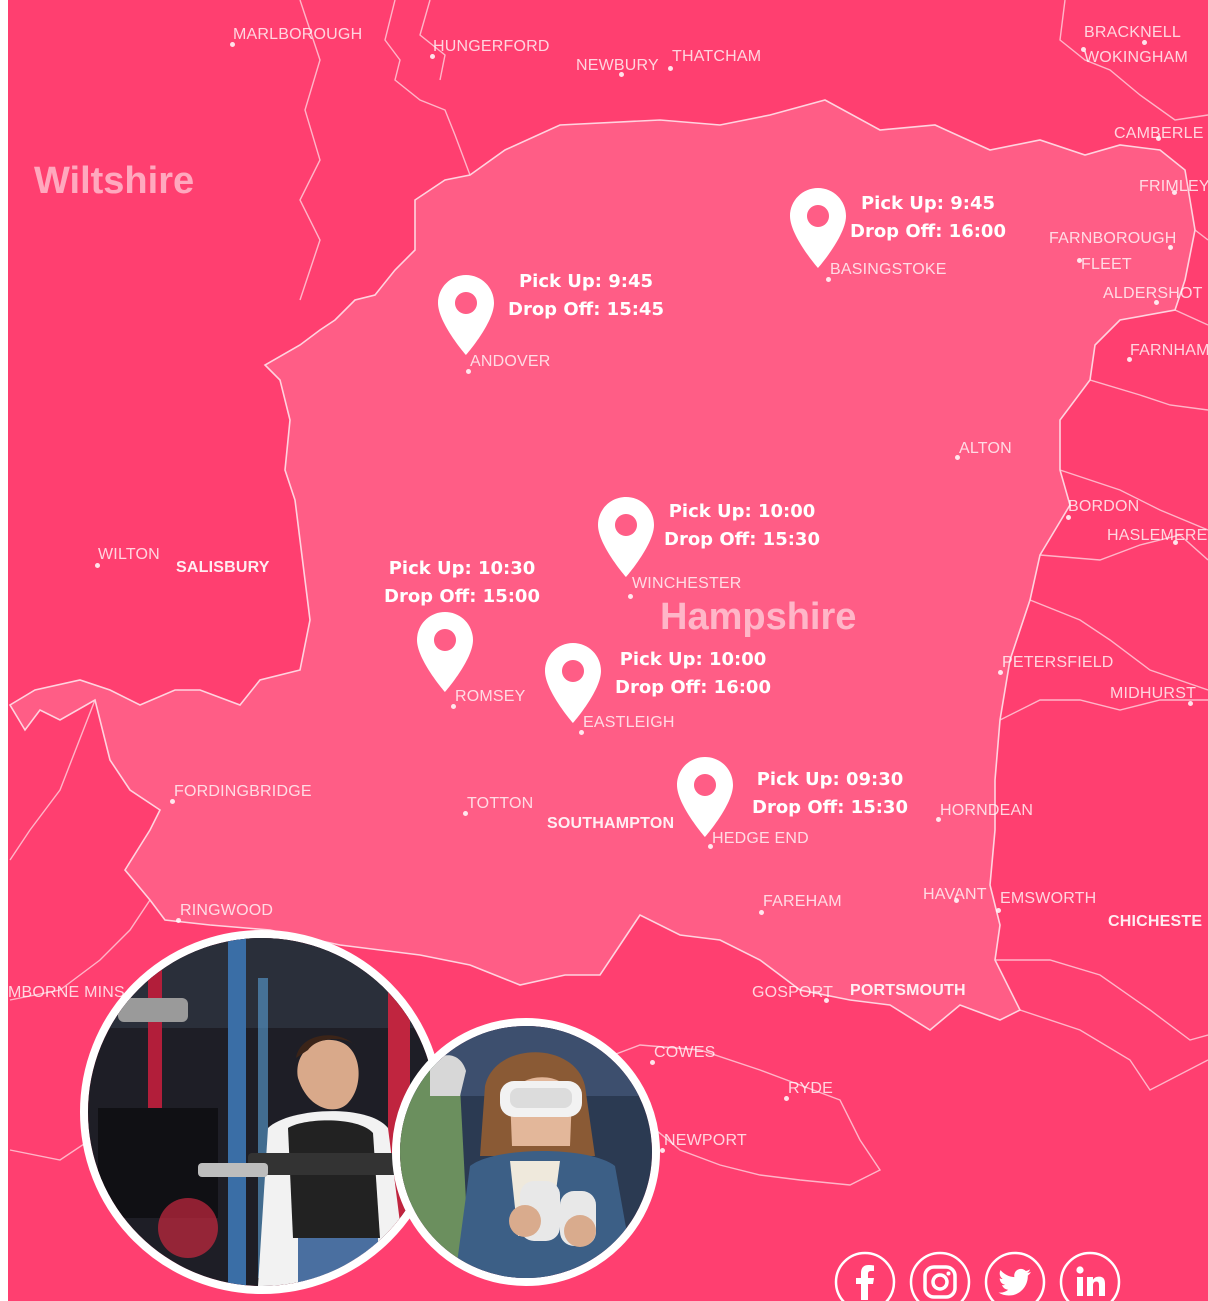  What do you see at coordinates (1090, 1275) in the screenshot?
I see `linkedin-icon` at bounding box center [1090, 1275].